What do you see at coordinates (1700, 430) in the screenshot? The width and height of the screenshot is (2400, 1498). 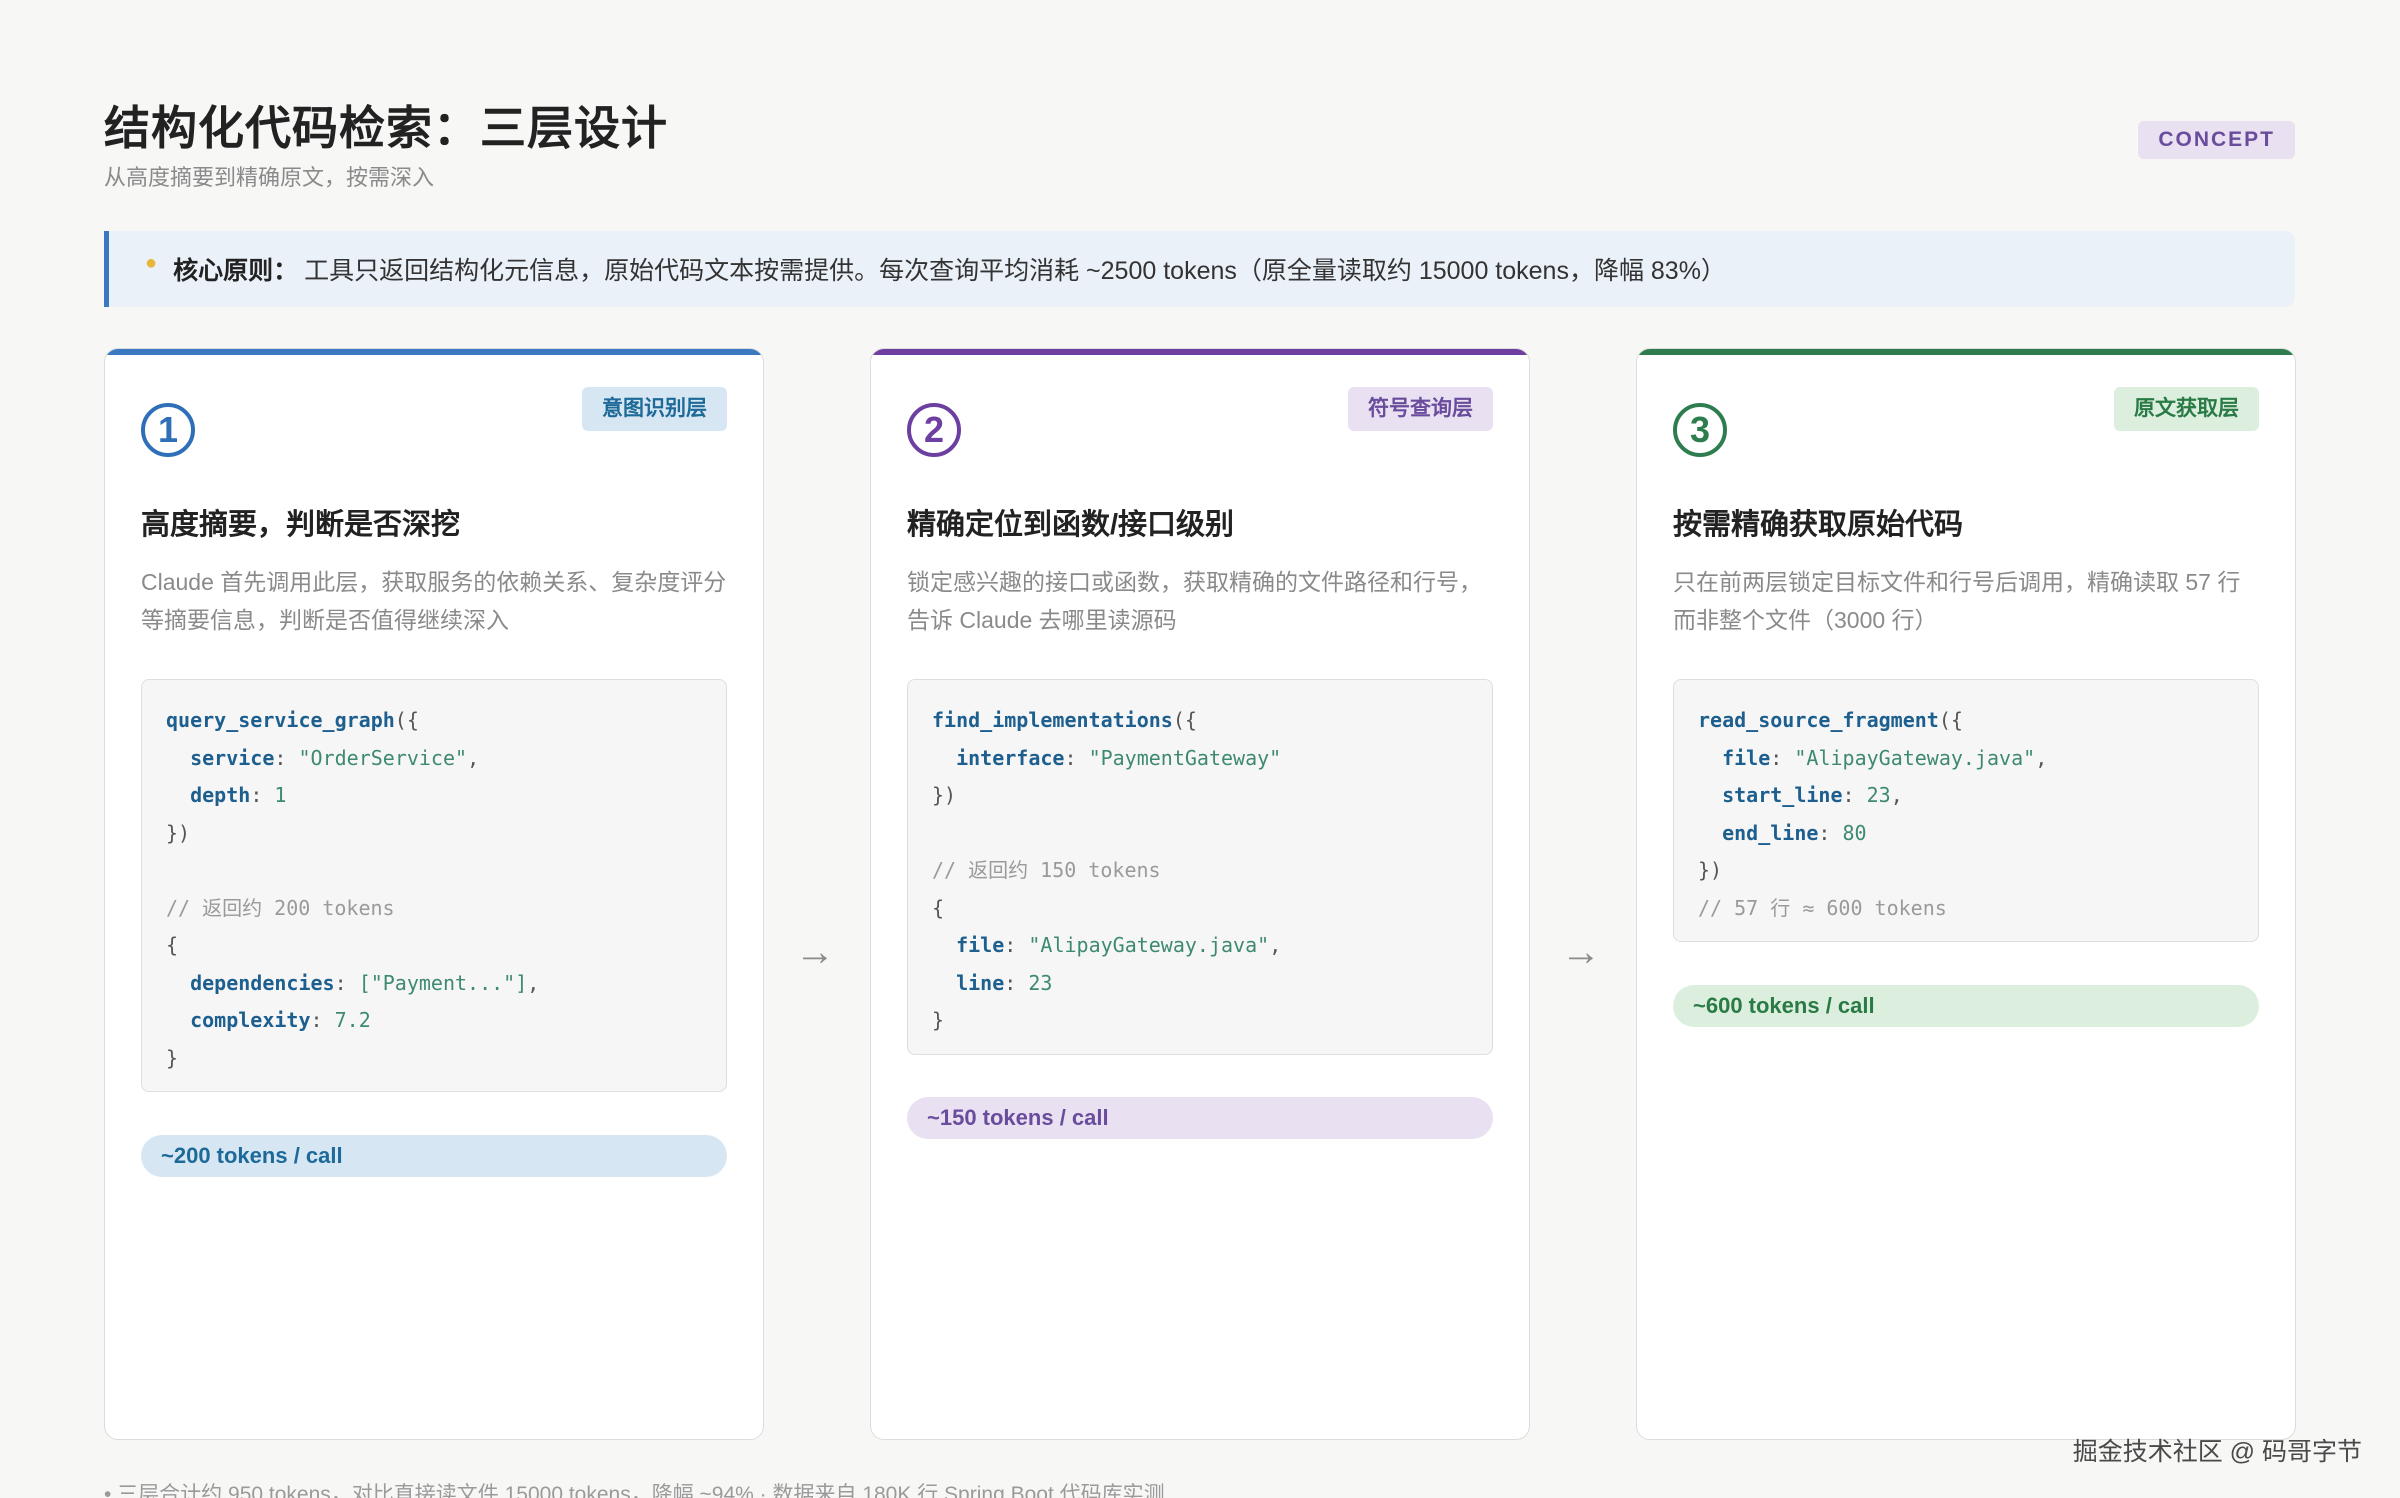 I see `step-number-badge: 3` at bounding box center [1700, 430].